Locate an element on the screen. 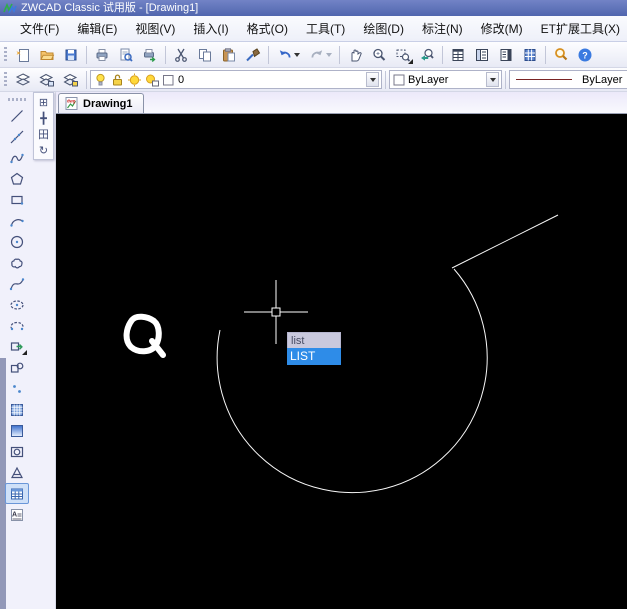 The height and width of the screenshot is (609, 627). open-button is located at coordinates (47, 55).